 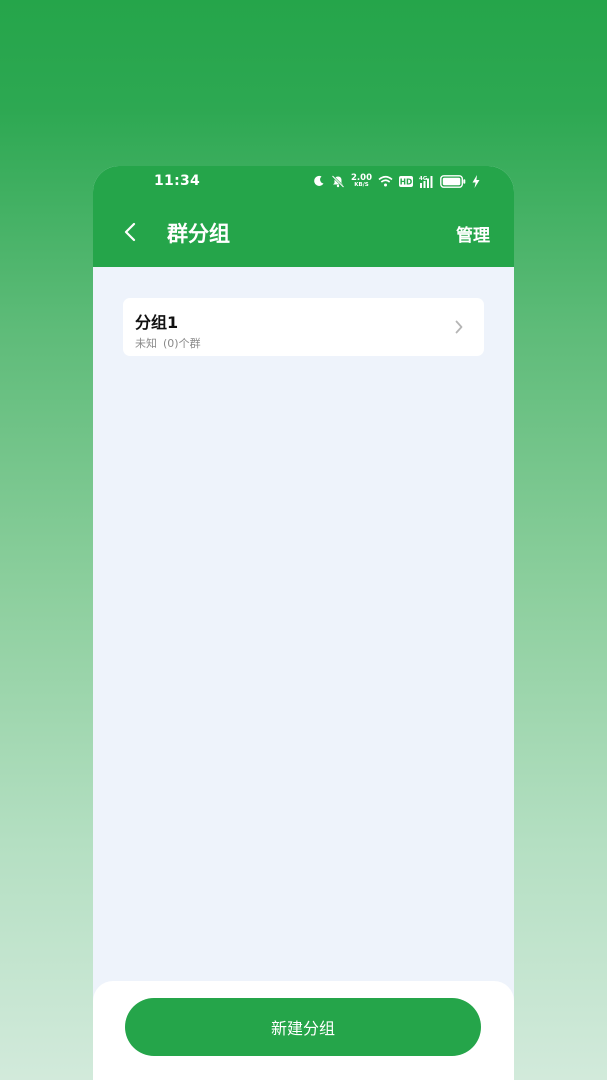 I want to click on page-title: 群分组, so click(x=198, y=234).